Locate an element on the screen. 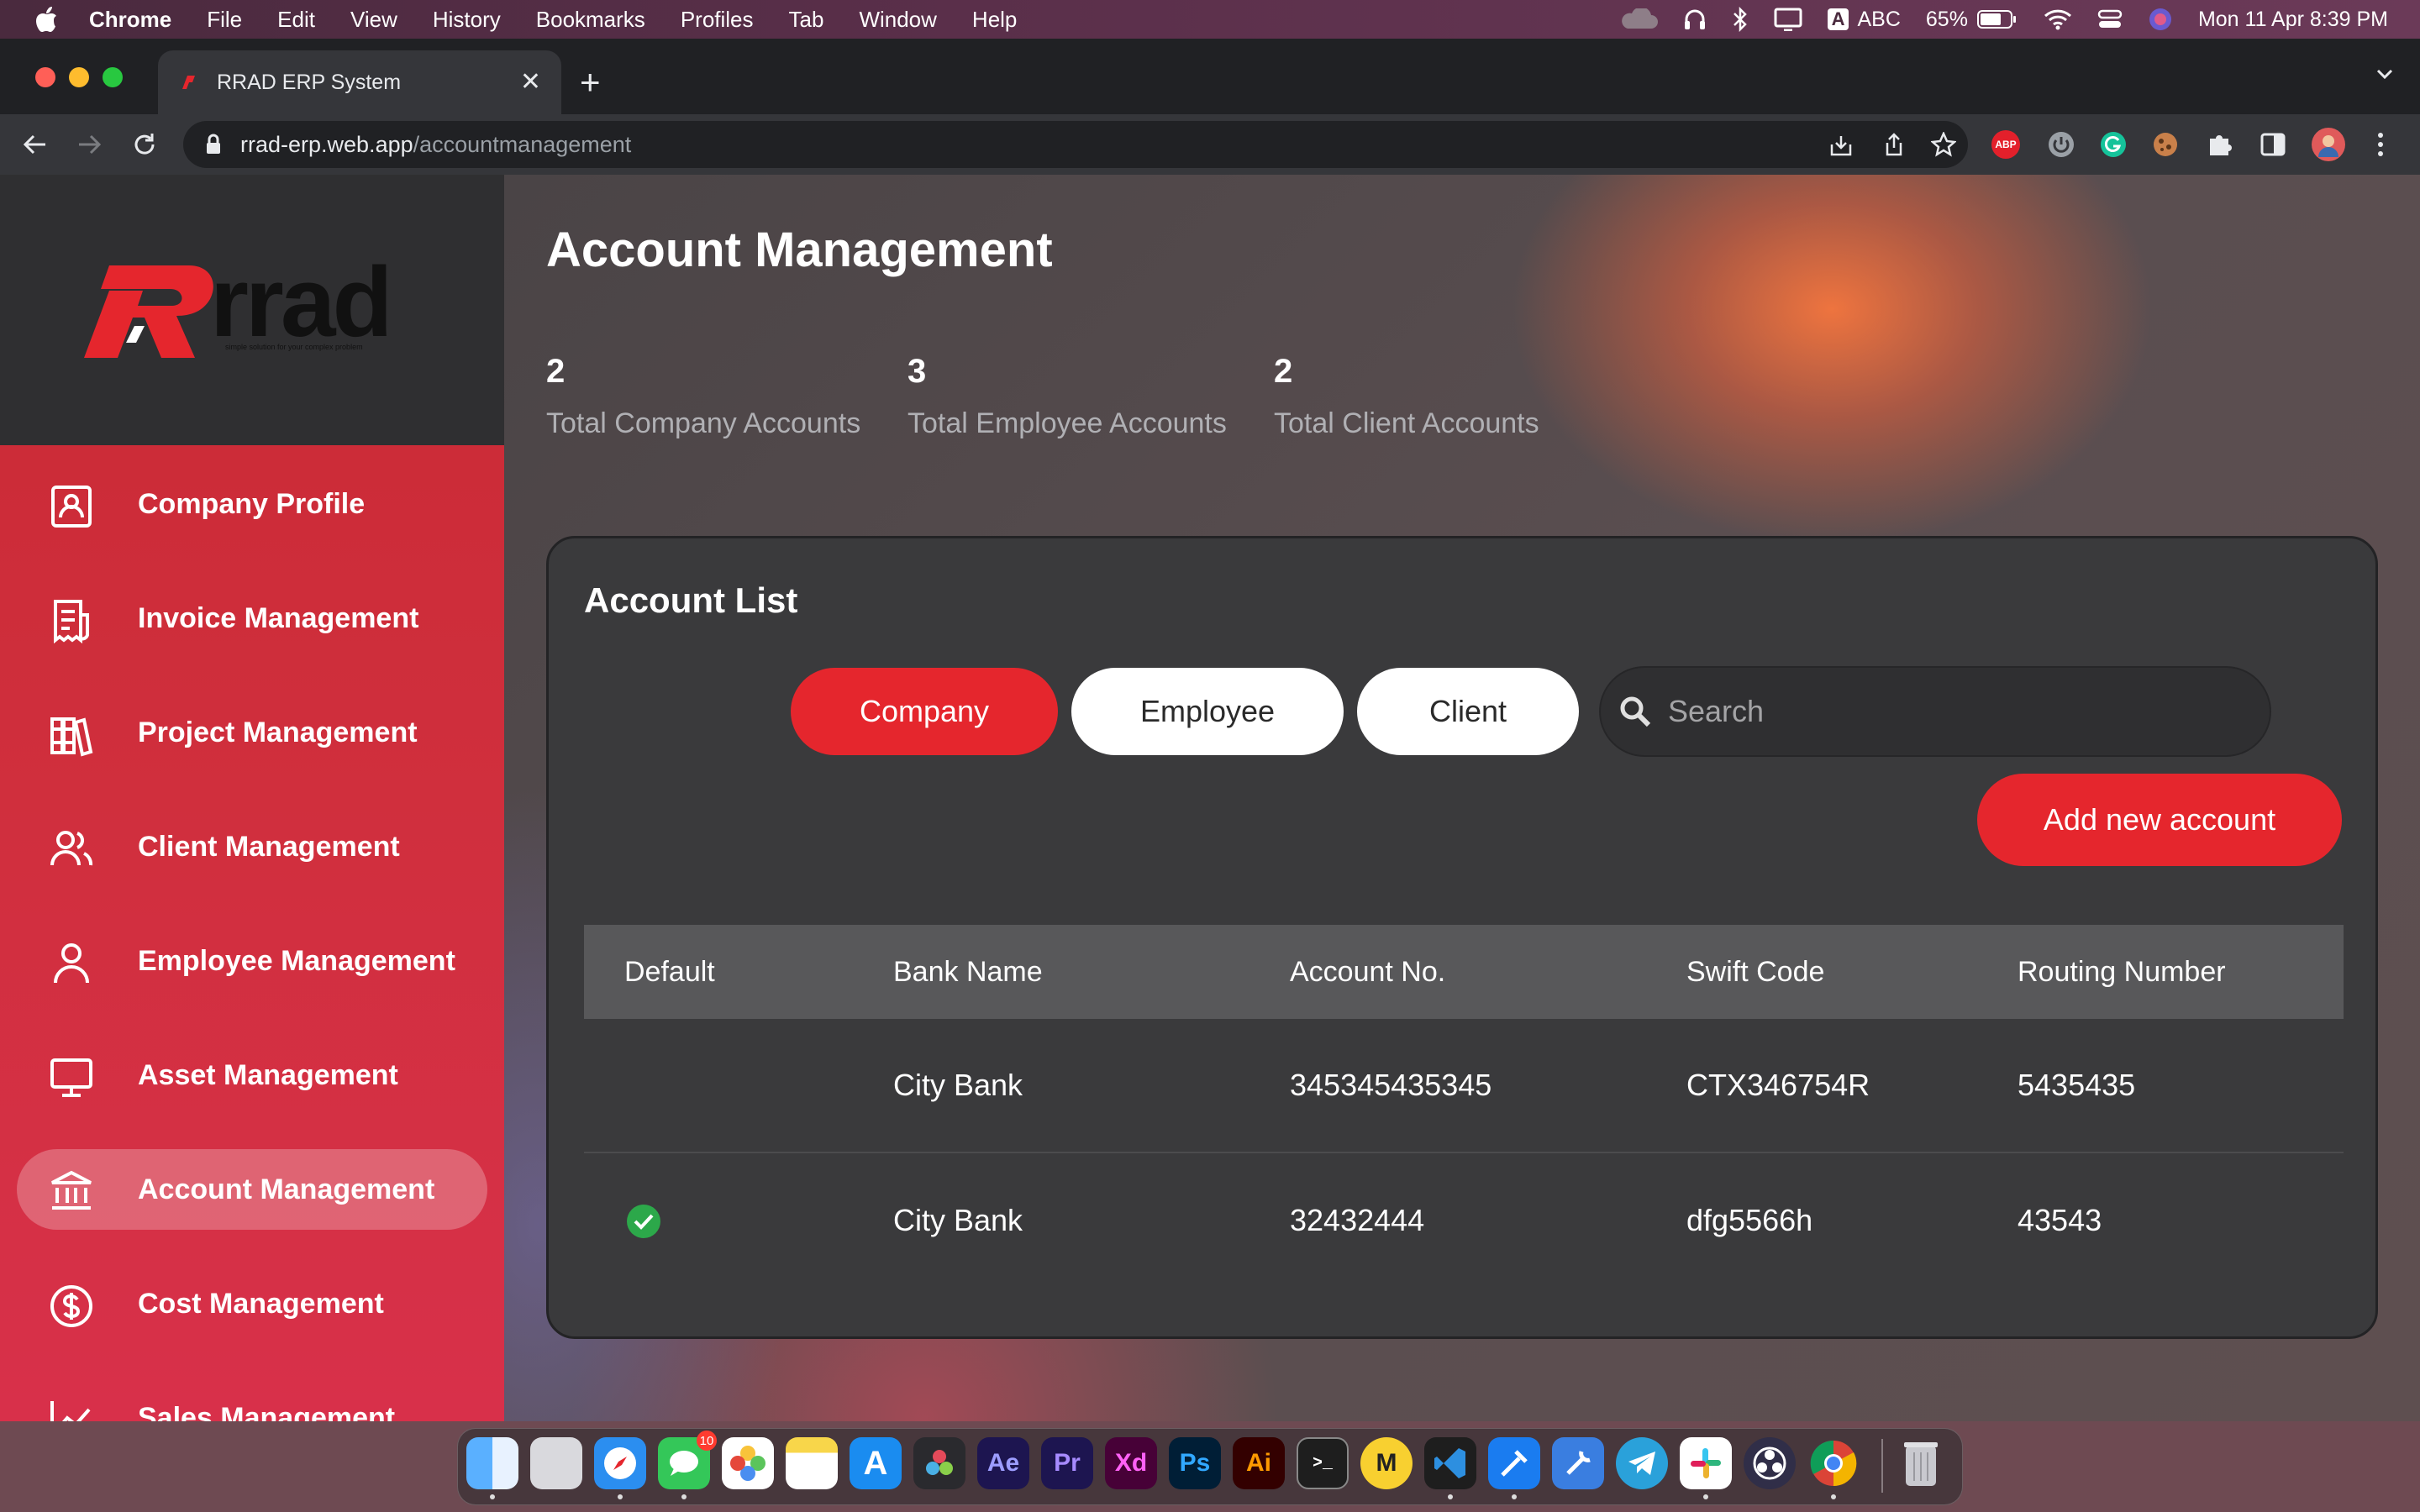 This screenshot has height=1512, width=2420. search-icon is located at coordinates (1635, 711).